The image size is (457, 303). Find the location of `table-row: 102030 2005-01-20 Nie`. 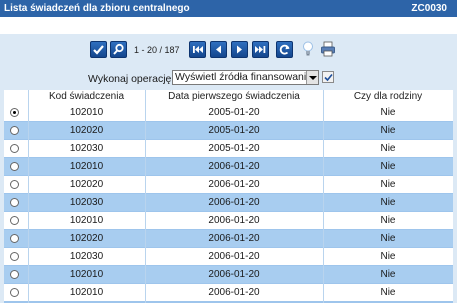

table-row: 102030 2005-01-20 Nie is located at coordinates (228, 148).